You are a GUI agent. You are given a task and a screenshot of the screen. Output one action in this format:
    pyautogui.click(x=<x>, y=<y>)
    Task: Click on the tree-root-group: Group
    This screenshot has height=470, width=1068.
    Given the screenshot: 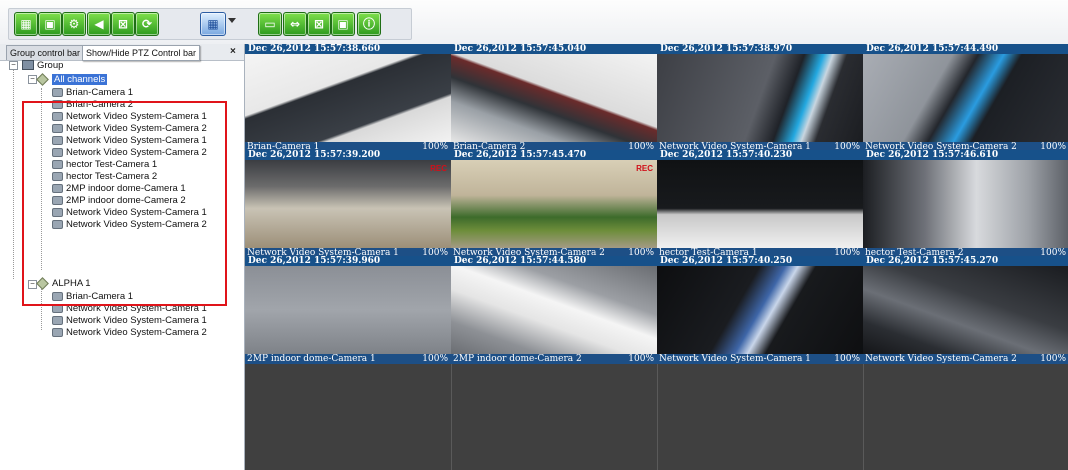 What is the action you would take?
    pyautogui.click(x=42, y=66)
    